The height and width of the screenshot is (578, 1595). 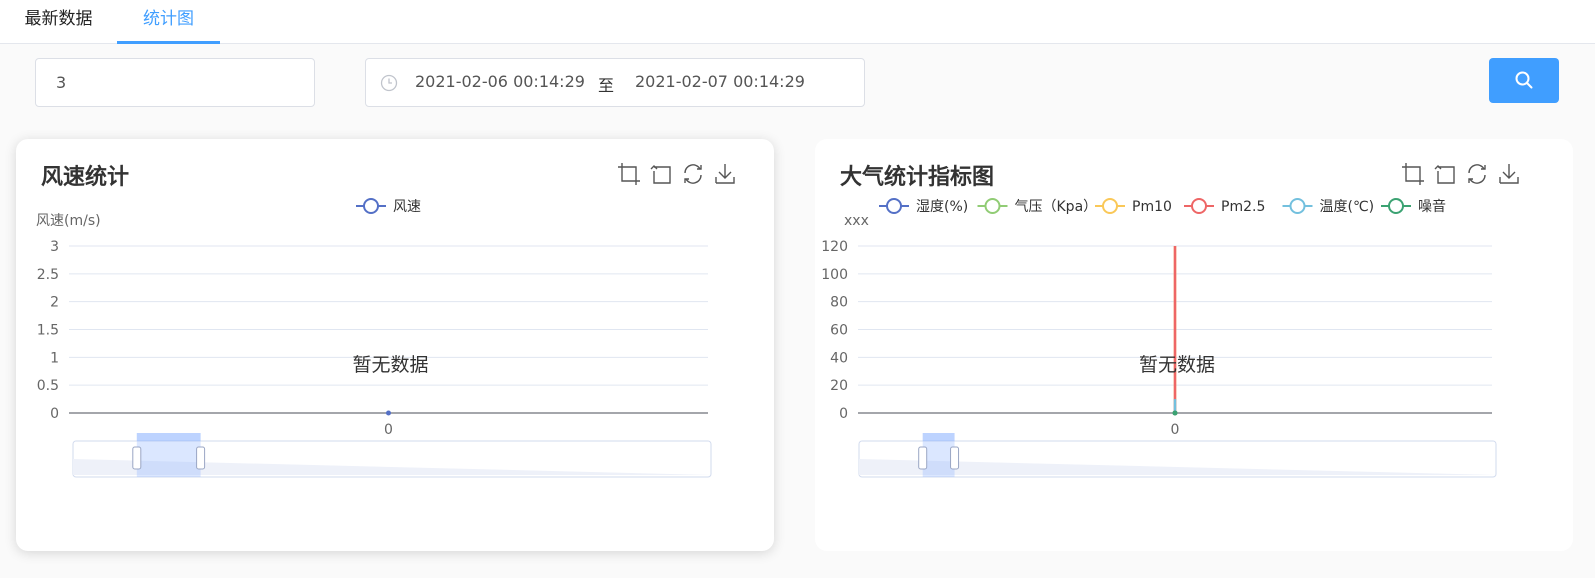 What do you see at coordinates (54, 358) in the screenshot?
I see `y-tick-label: 1` at bounding box center [54, 358].